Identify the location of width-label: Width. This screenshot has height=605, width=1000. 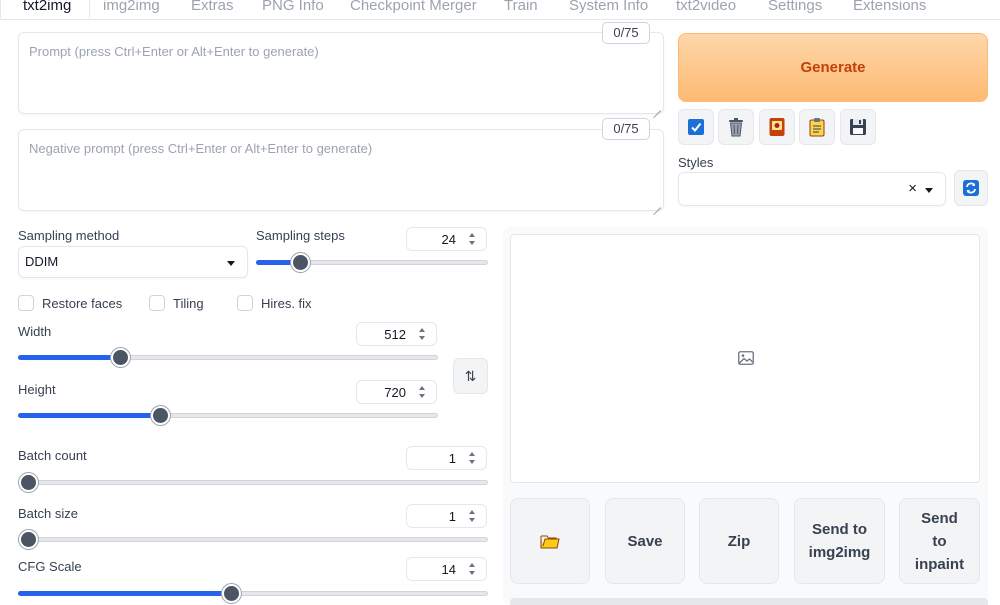
(35, 331).